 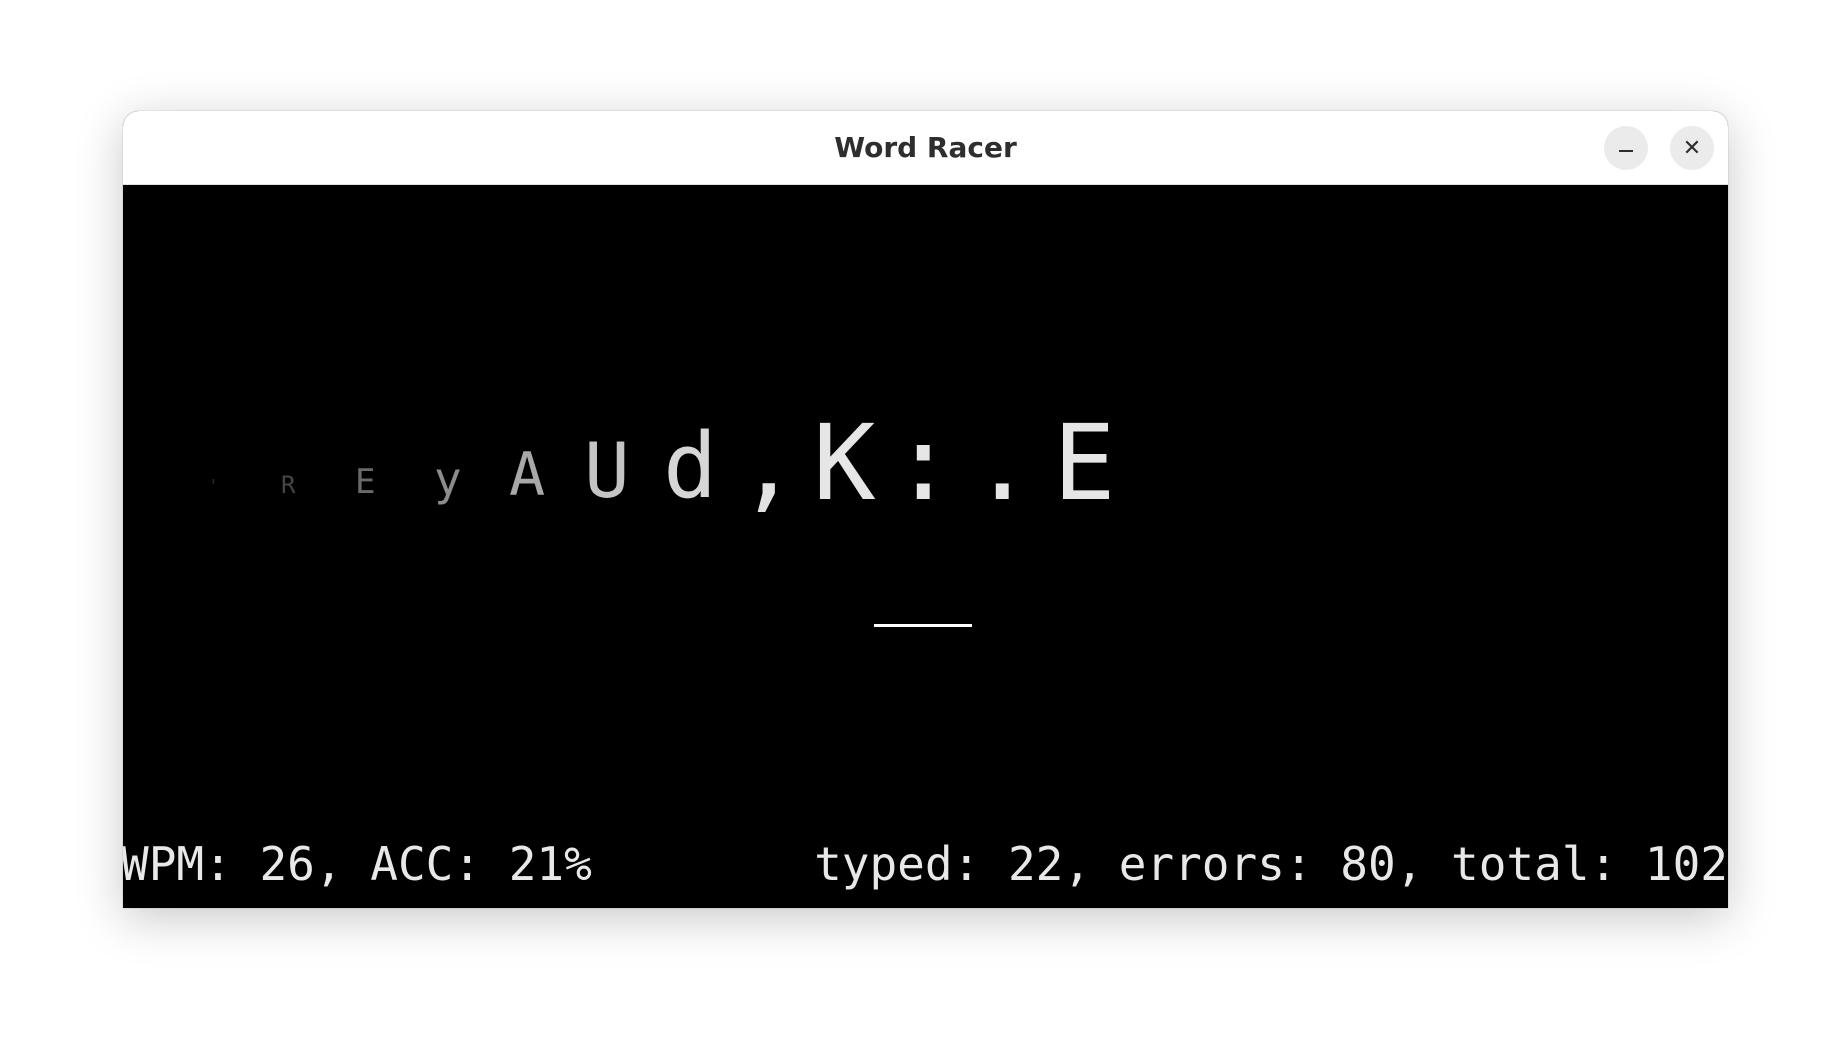 What do you see at coordinates (1626, 151) in the screenshot?
I see `minimize-icon` at bounding box center [1626, 151].